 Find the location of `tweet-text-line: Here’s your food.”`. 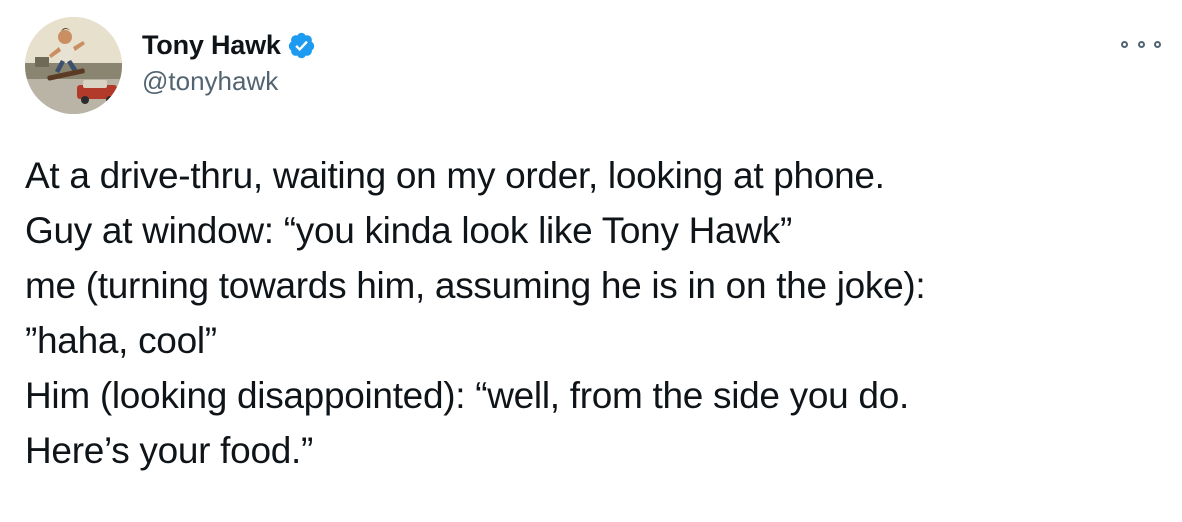

tweet-text-line: Here’s your food.” is located at coordinates (169, 450).